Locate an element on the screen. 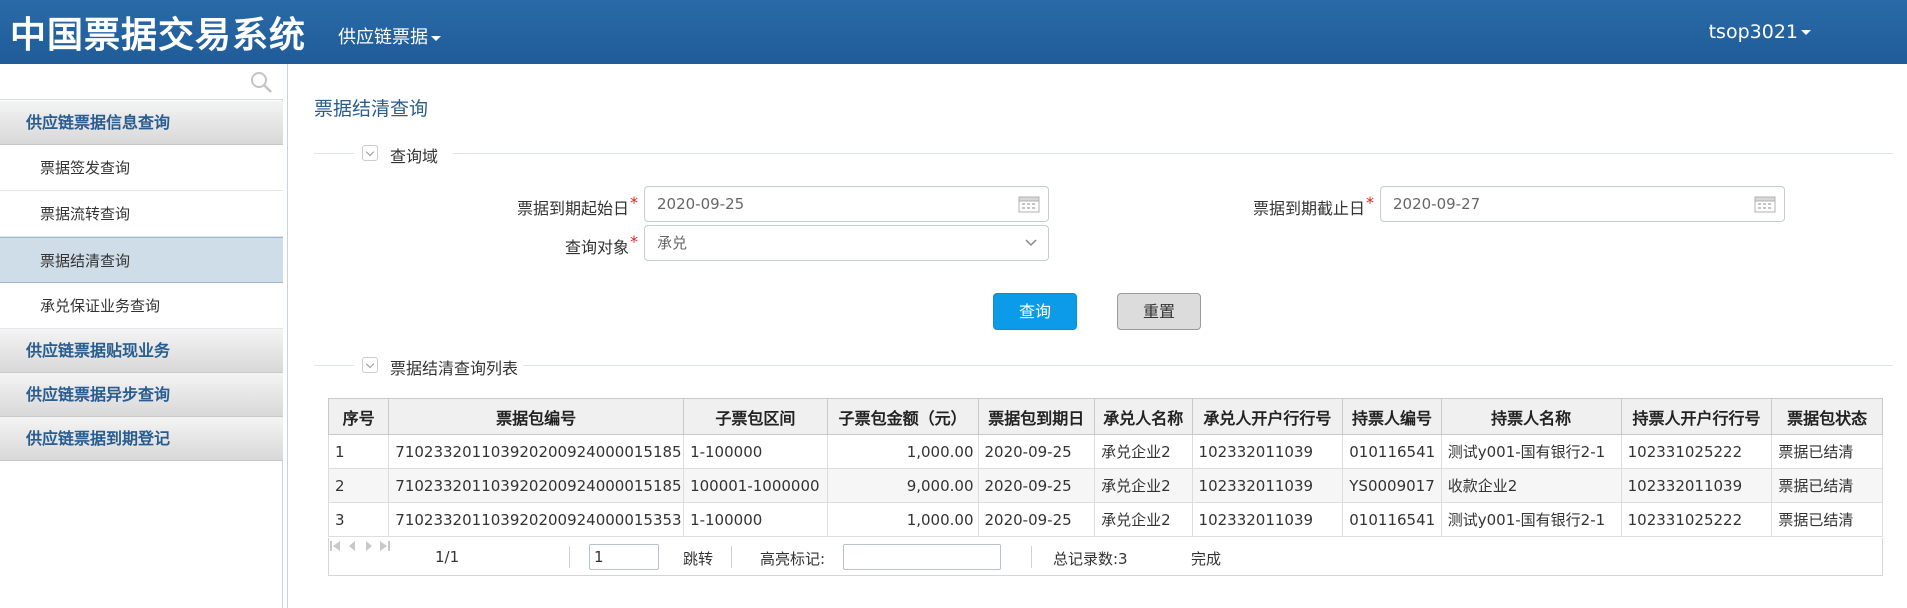 The height and width of the screenshot is (608, 1907). sidebar-item-issue-query: 票据签发查询 is located at coordinates (141, 168).